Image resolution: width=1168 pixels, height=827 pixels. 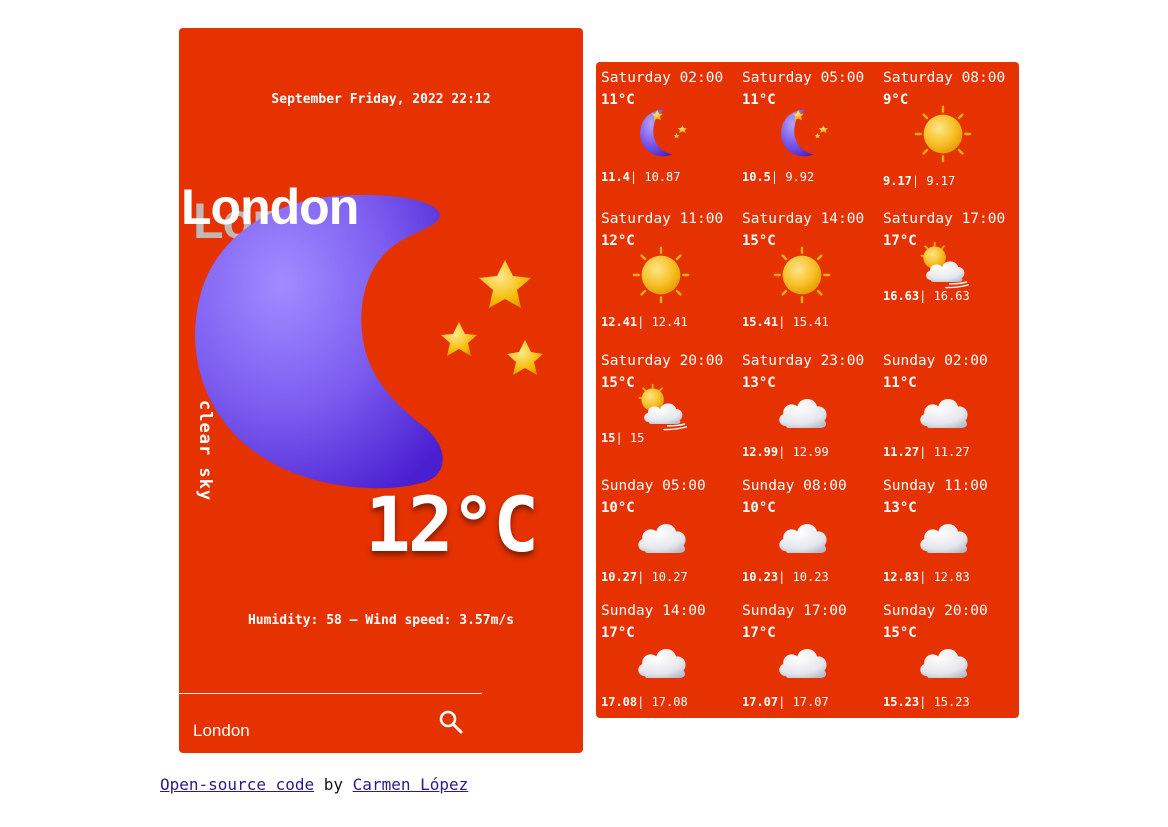 What do you see at coordinates (381, 99) in the screenshot?
I see `current-datetime: September Friday, 2022 22:12` at bounding box center [381, 99].